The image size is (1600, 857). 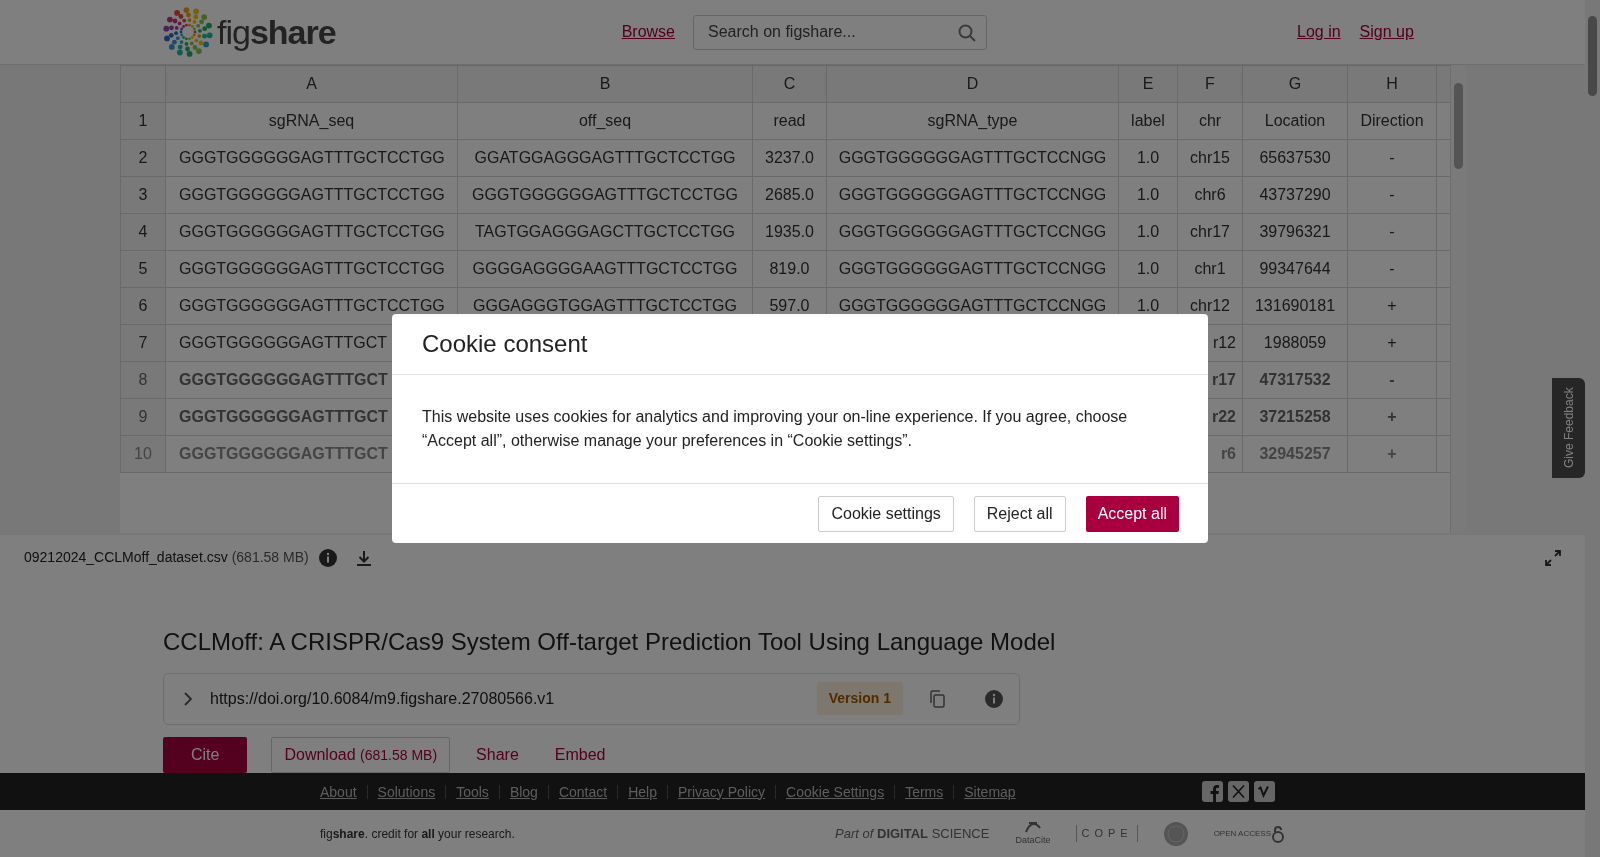 I want to click on column-header: G, so click(x=1295, y=84).